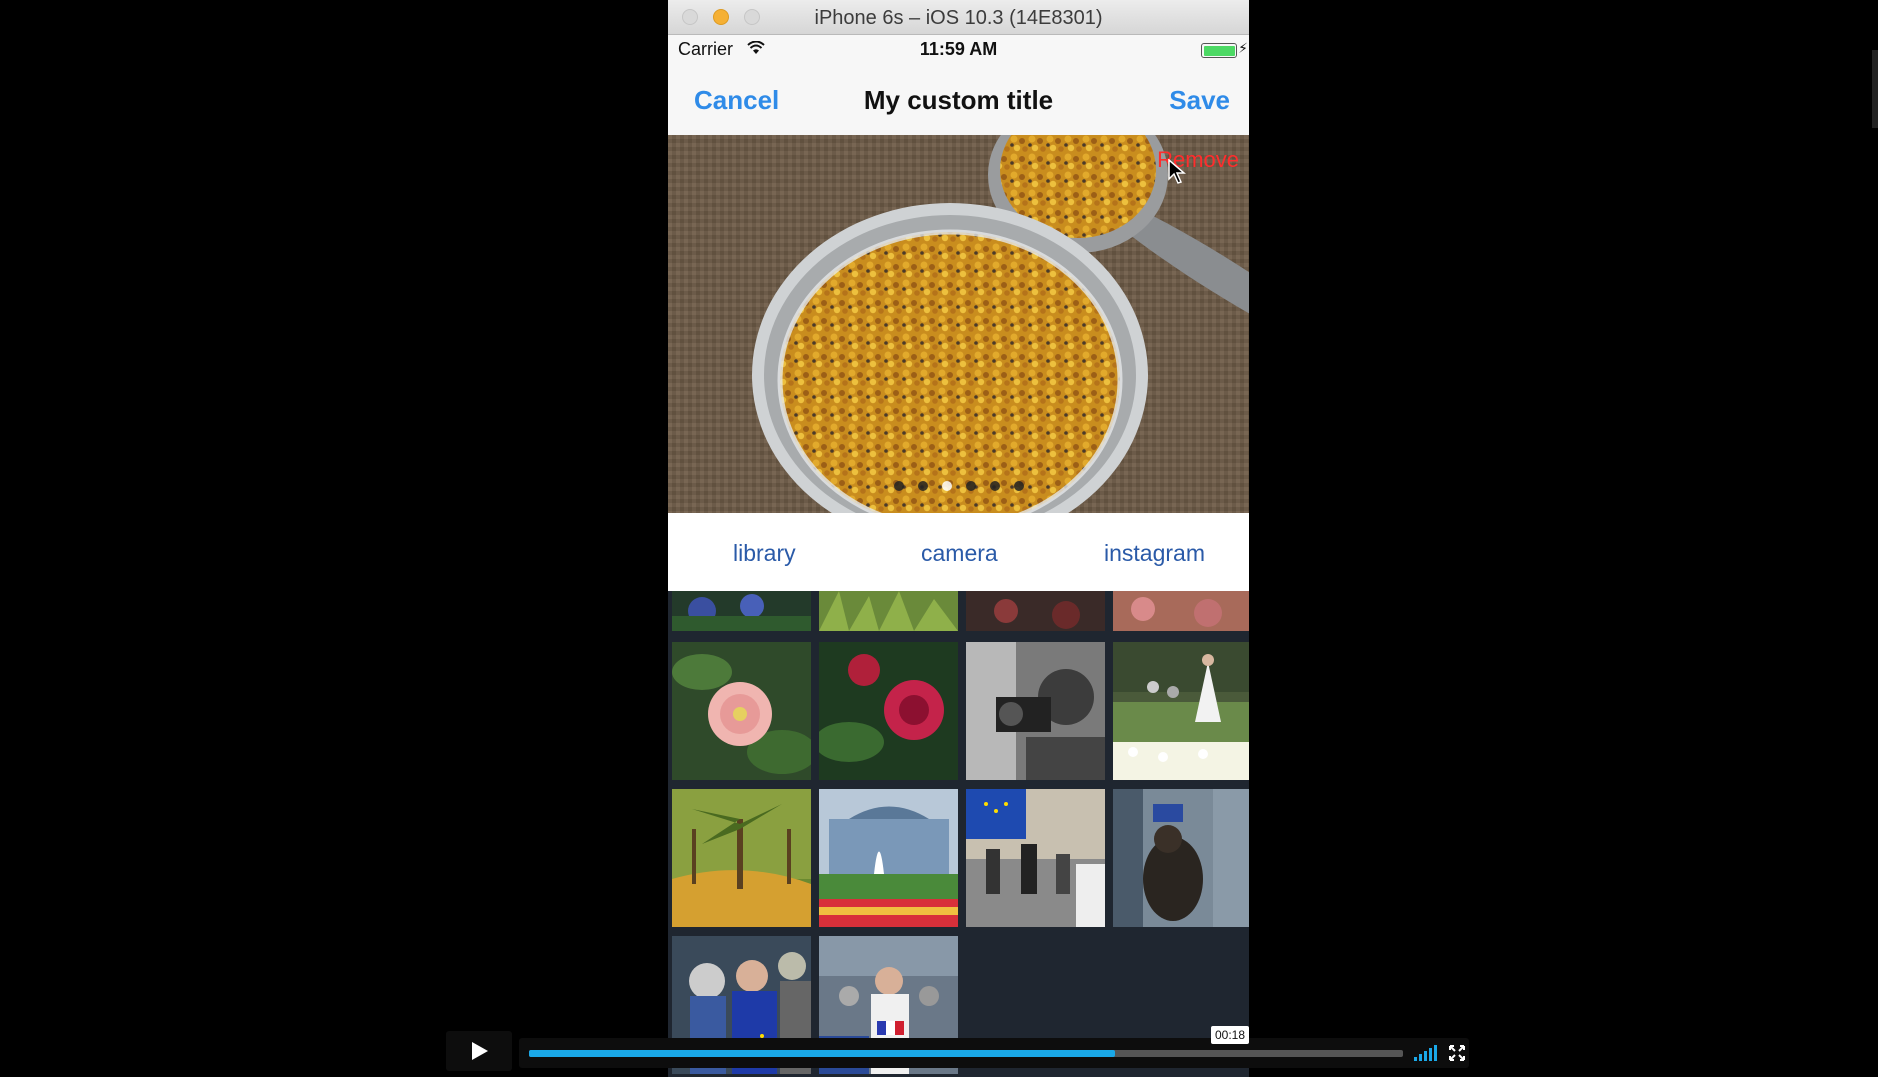 The width and height of the screenshot is (1878, 1077). What do you see at coordinates (1426, 1053) in the screenshot?
I see `volume-icon` at bounding box center [1426, 1053].